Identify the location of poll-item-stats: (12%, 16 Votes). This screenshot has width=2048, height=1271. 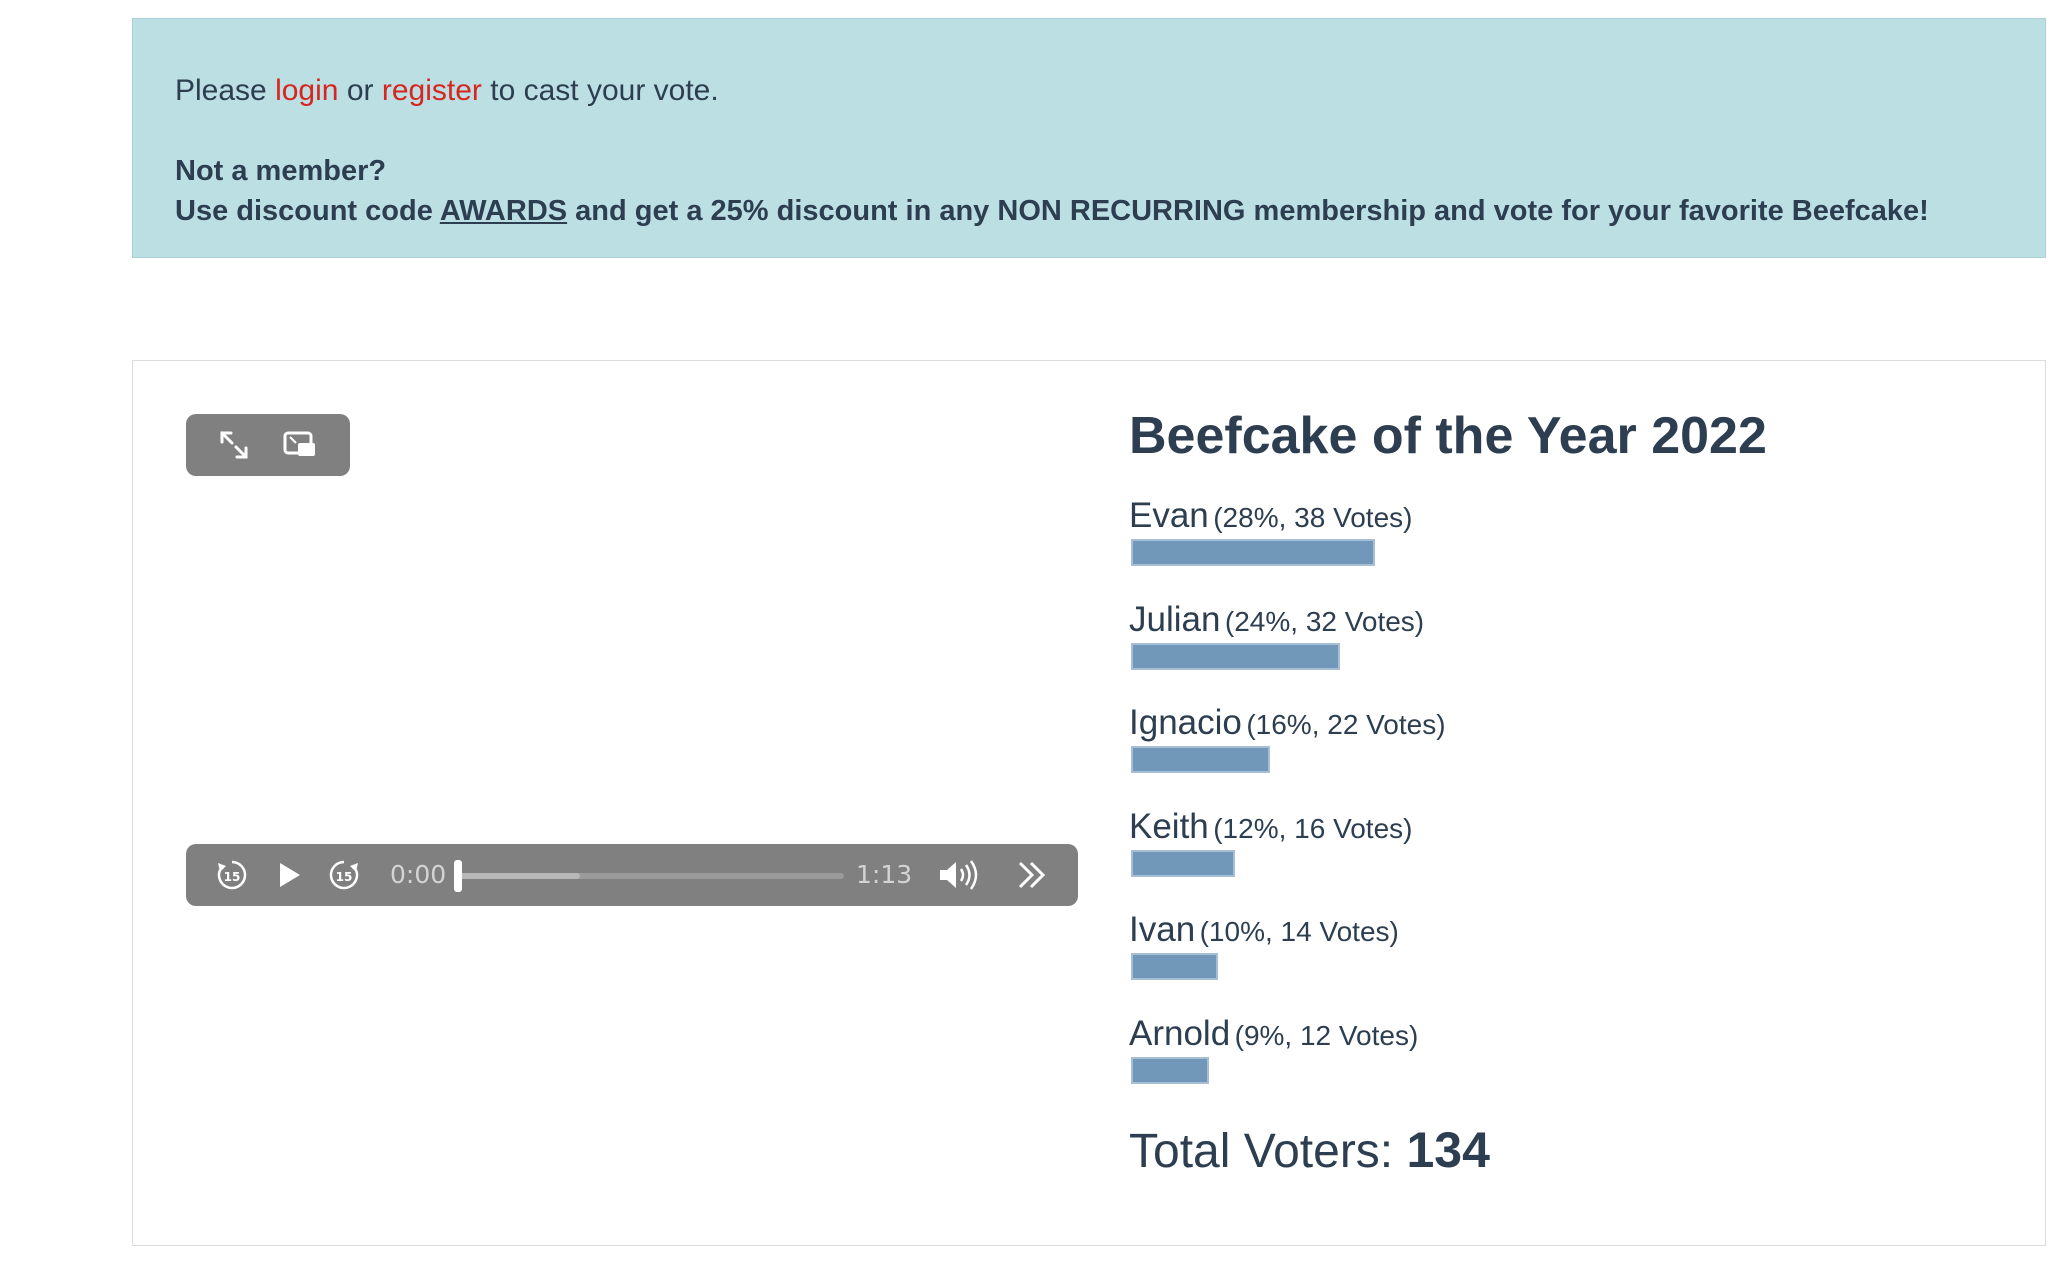
(1313, 828).